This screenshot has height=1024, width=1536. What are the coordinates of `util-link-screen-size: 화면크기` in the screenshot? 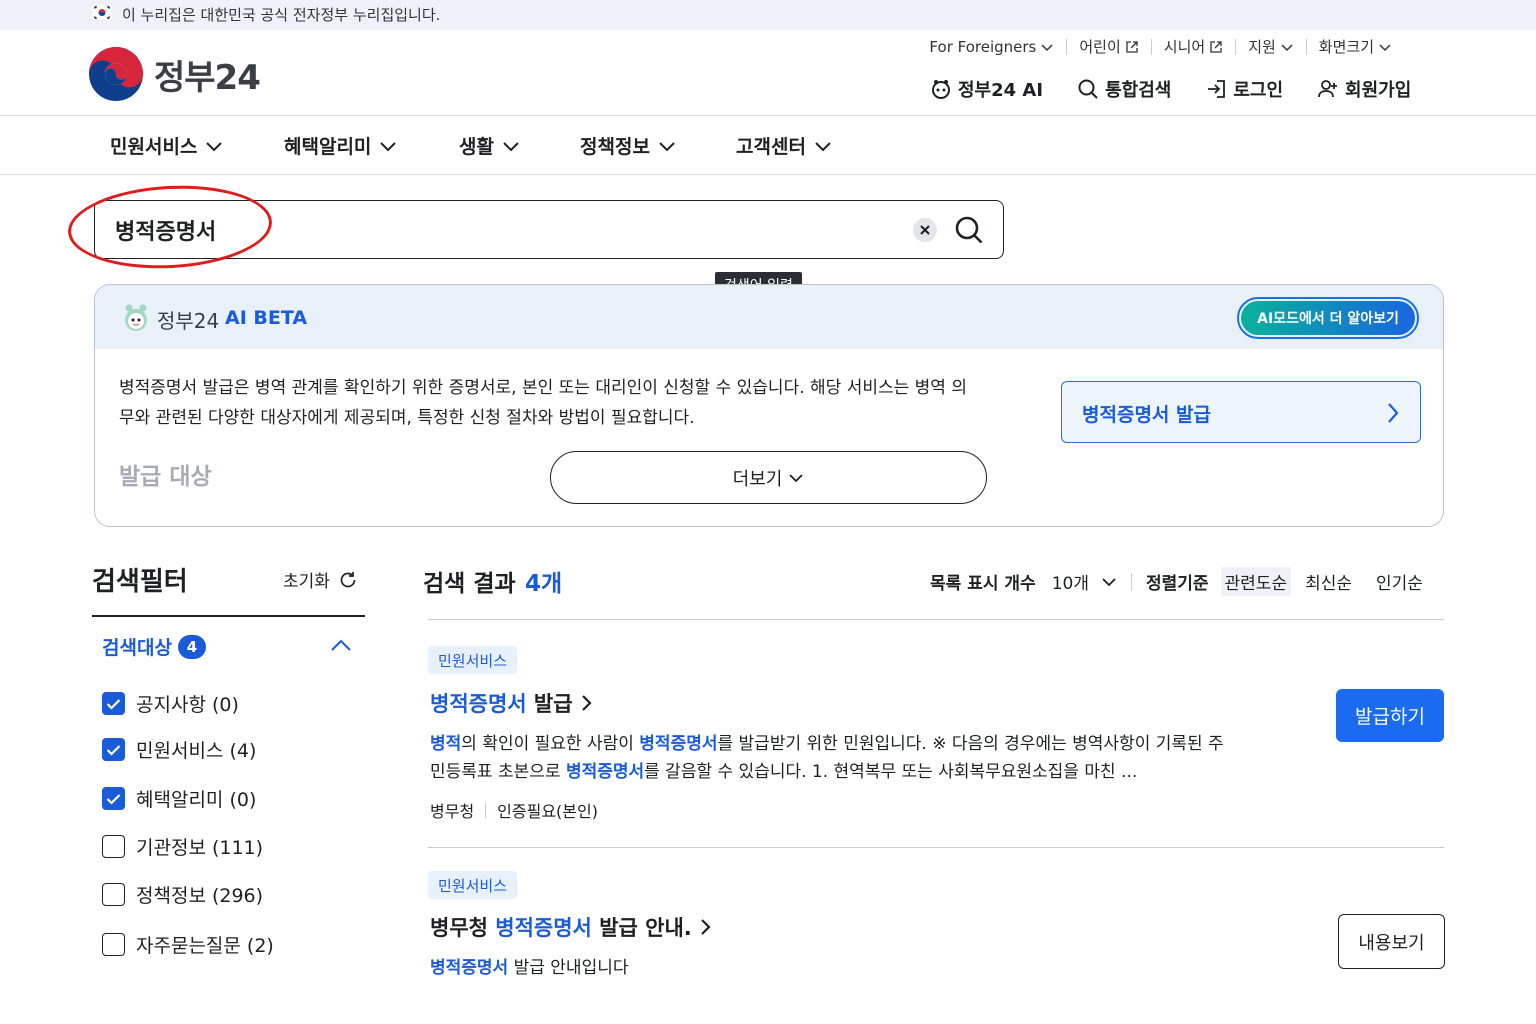 It's located at (1354, 47).